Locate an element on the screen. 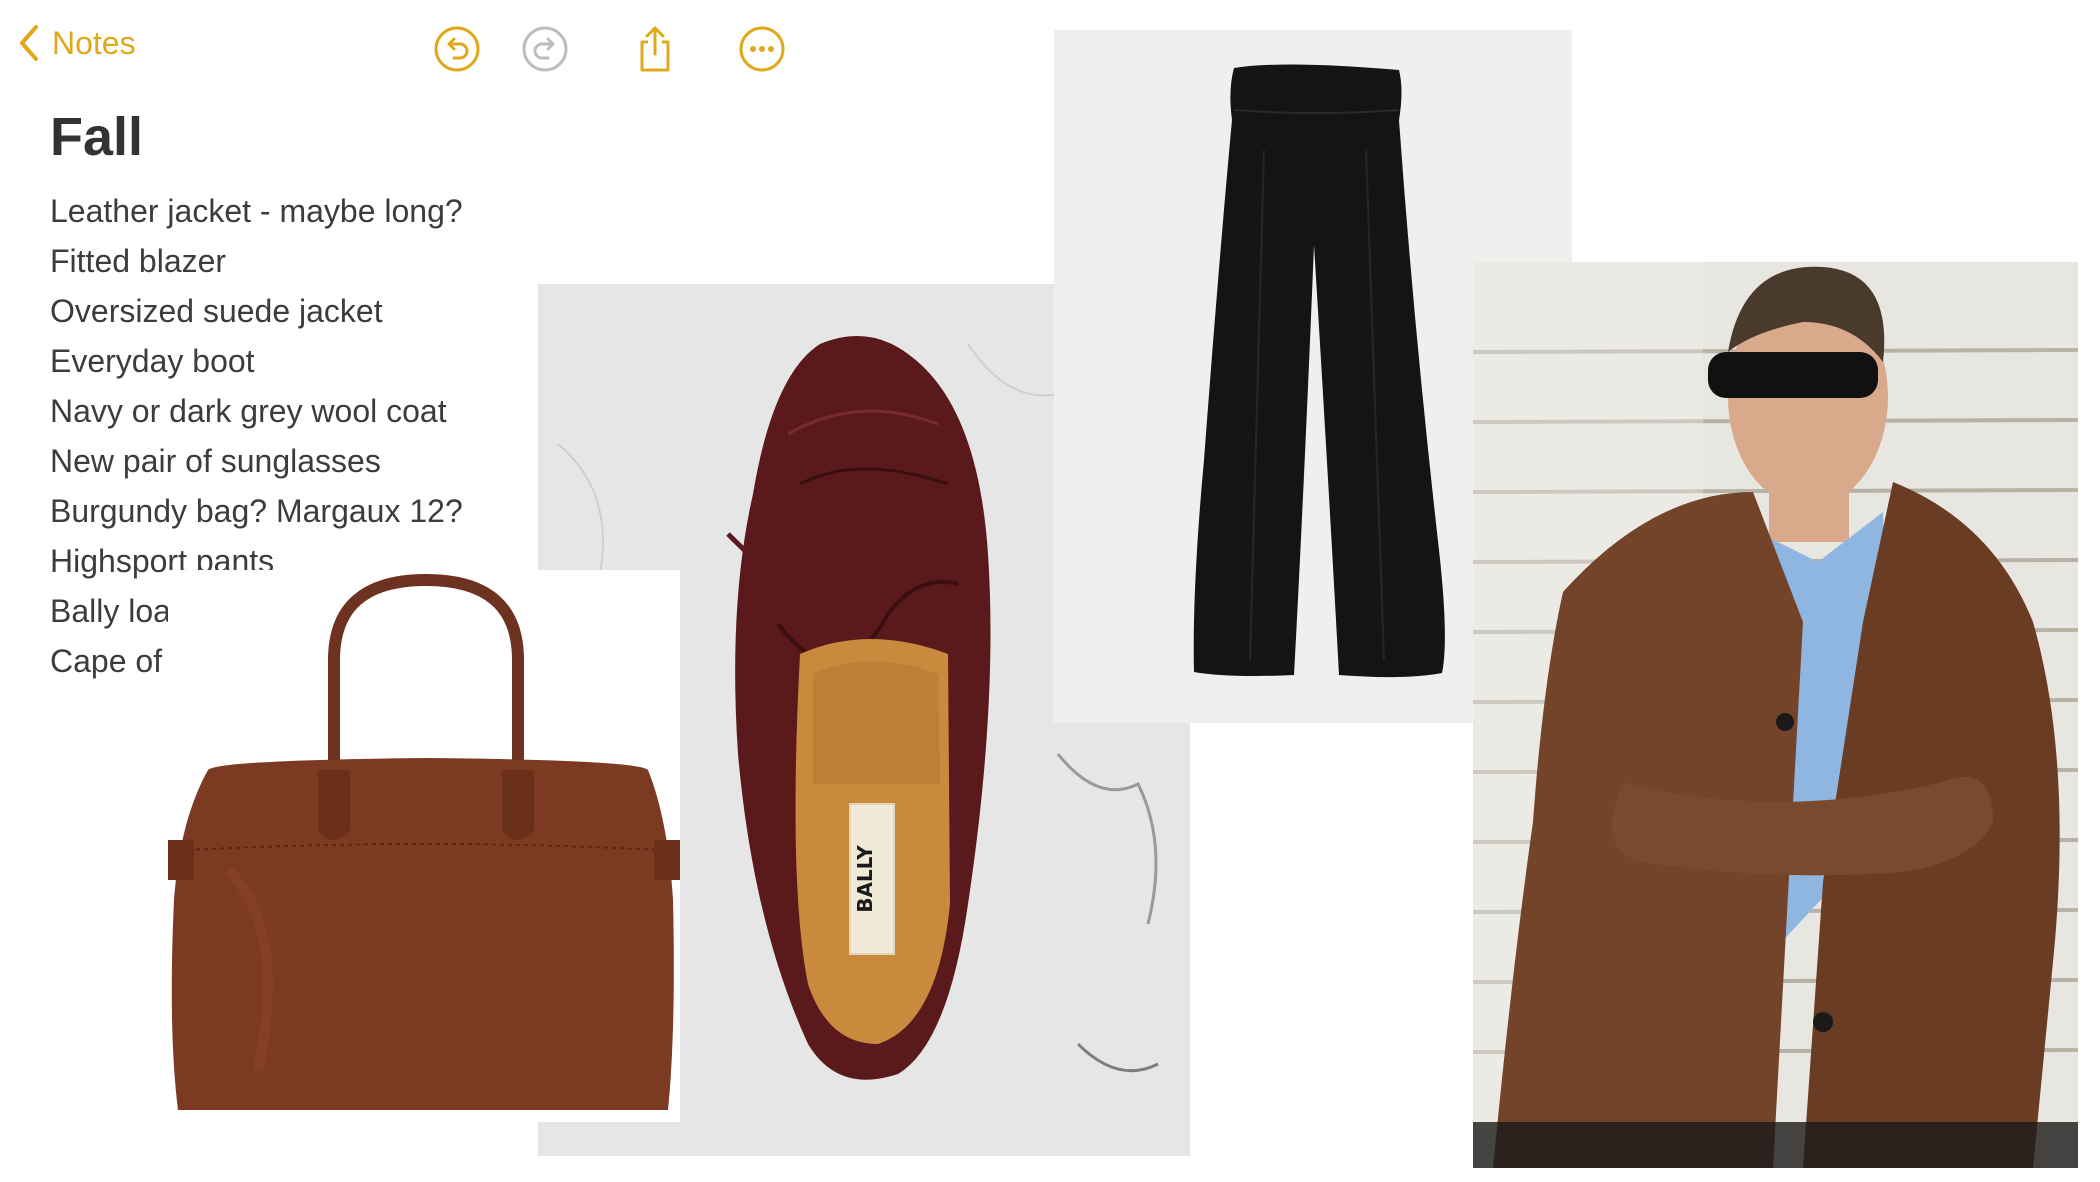 The height and width of the screenshot is (1182, 2100). note-line: New pair of sunglasses is located at coordinates (256, 461).